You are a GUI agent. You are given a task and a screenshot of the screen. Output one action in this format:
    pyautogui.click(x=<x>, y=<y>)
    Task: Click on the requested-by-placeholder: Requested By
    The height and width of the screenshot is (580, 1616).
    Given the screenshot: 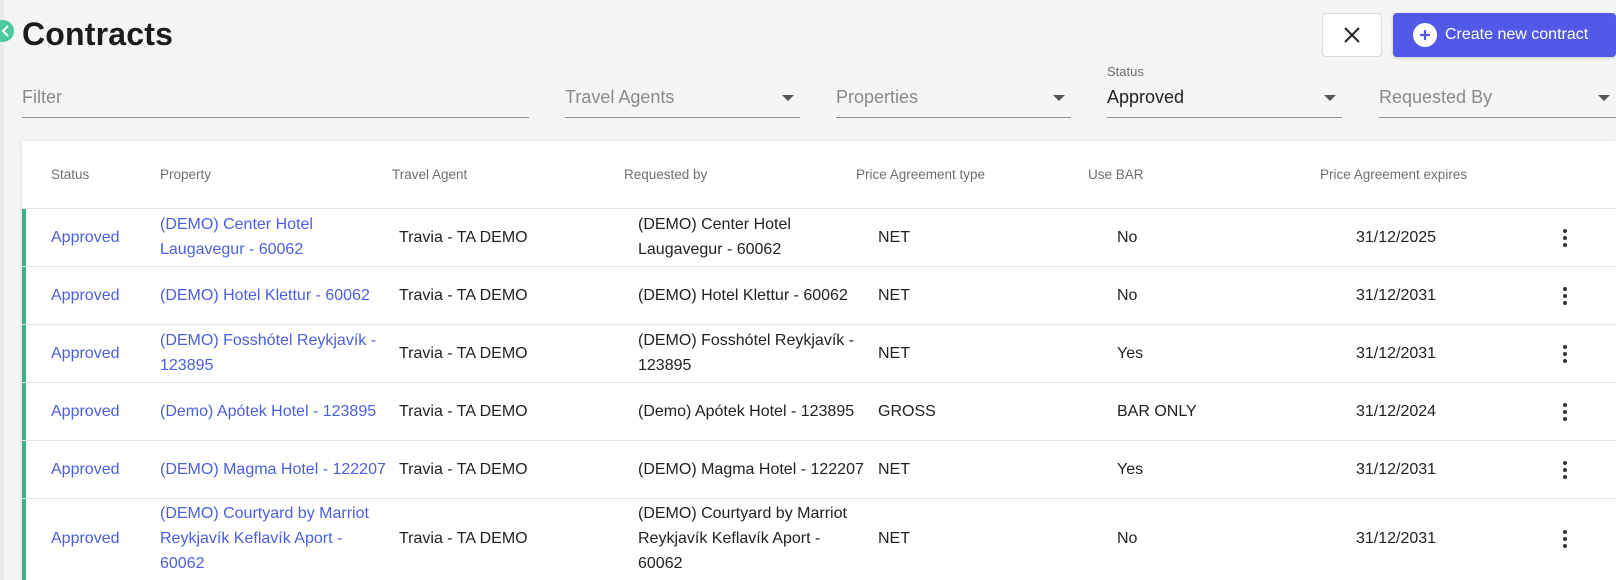 What is the action you would take?
    pyautogui.click(x=1436, y=97)
    